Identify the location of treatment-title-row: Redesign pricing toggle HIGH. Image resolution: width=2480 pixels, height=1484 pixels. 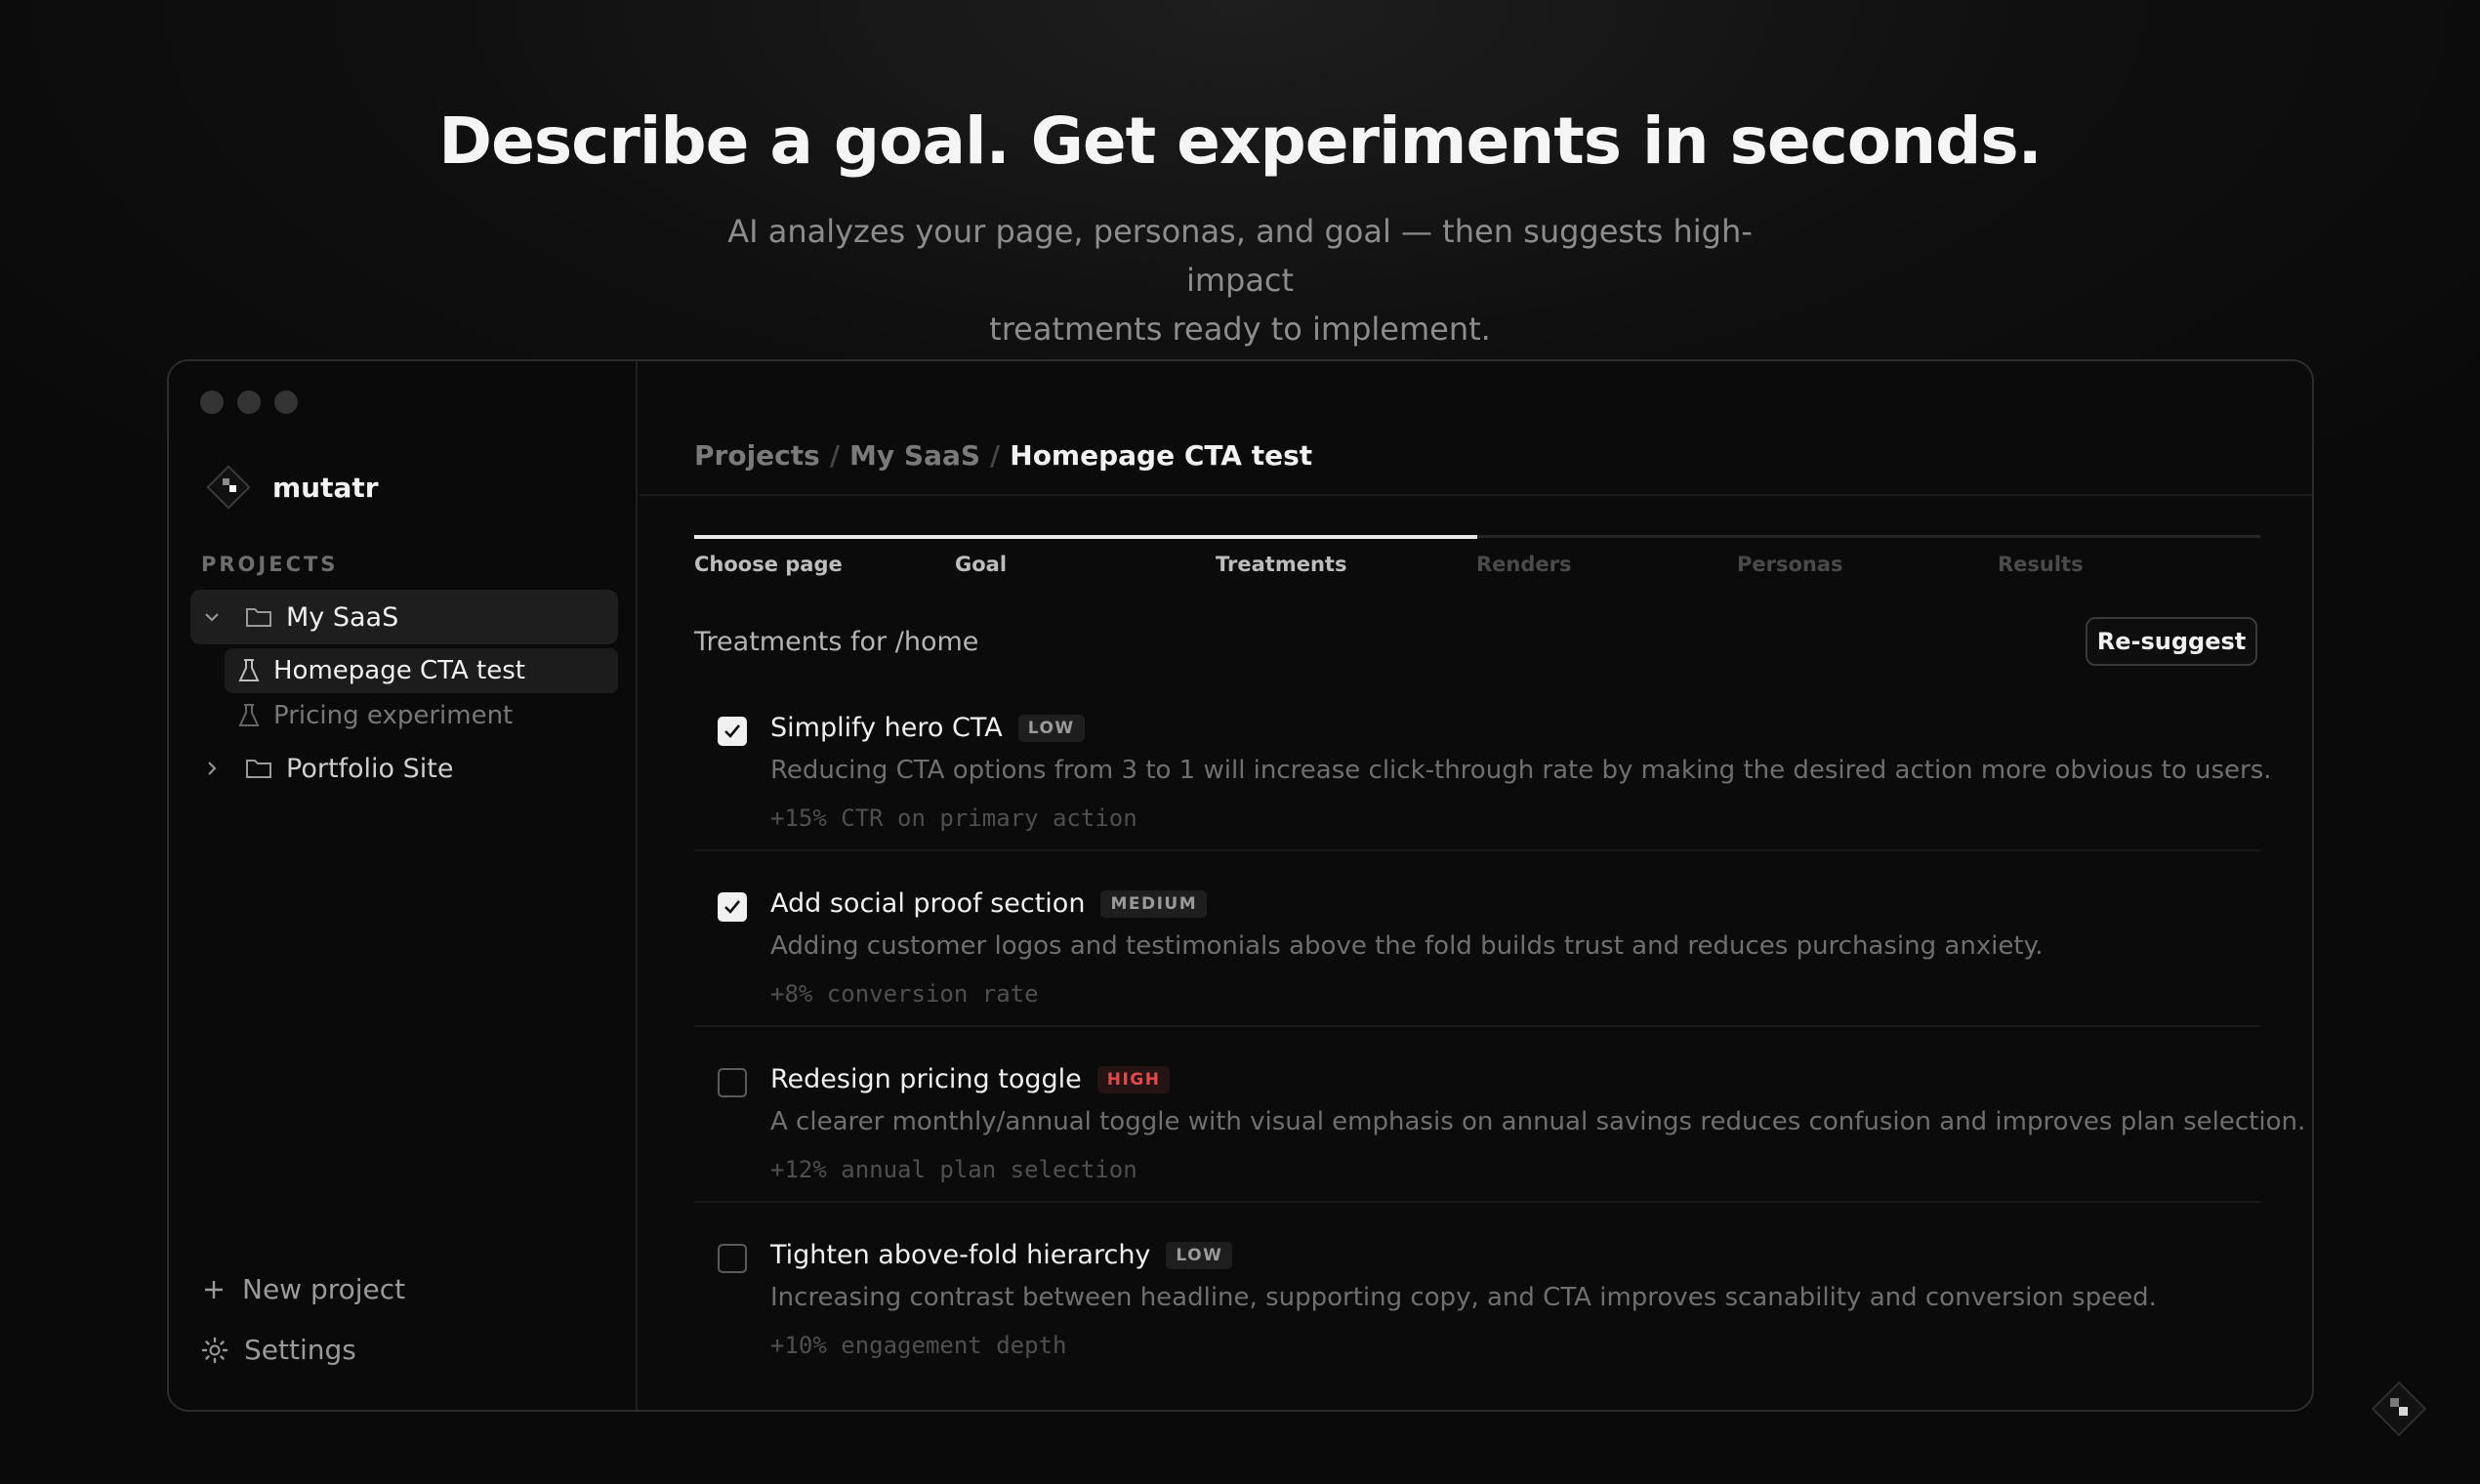
(971, 1079).